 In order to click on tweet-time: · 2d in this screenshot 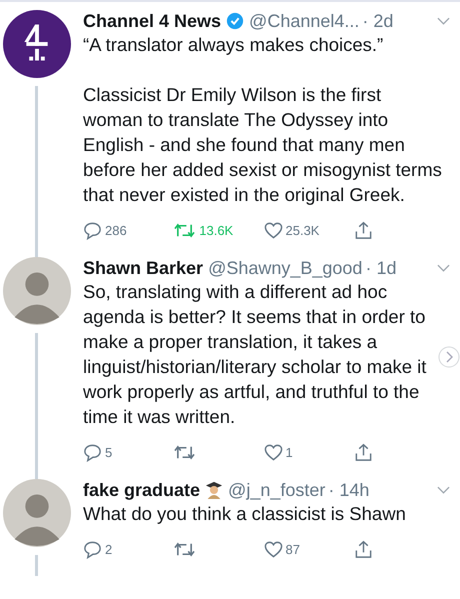, I will do `click(378, 21)`.